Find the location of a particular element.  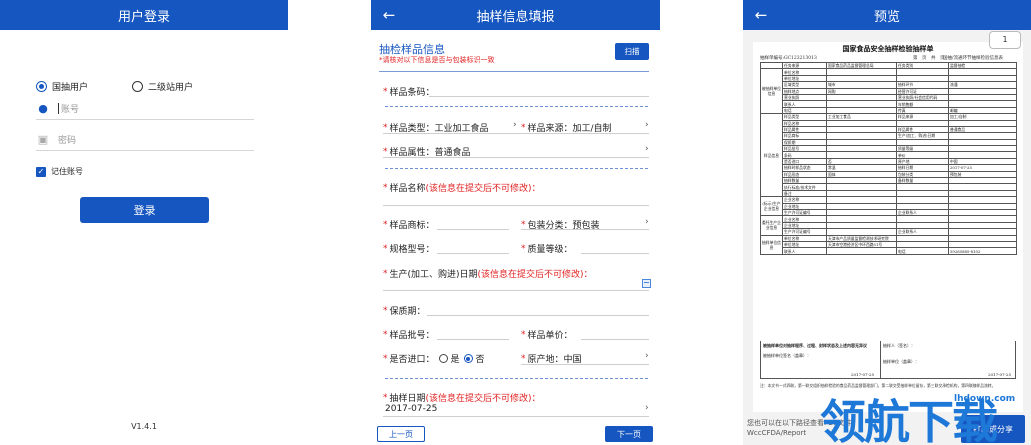

spec-input is located at coordinates (473, 253).